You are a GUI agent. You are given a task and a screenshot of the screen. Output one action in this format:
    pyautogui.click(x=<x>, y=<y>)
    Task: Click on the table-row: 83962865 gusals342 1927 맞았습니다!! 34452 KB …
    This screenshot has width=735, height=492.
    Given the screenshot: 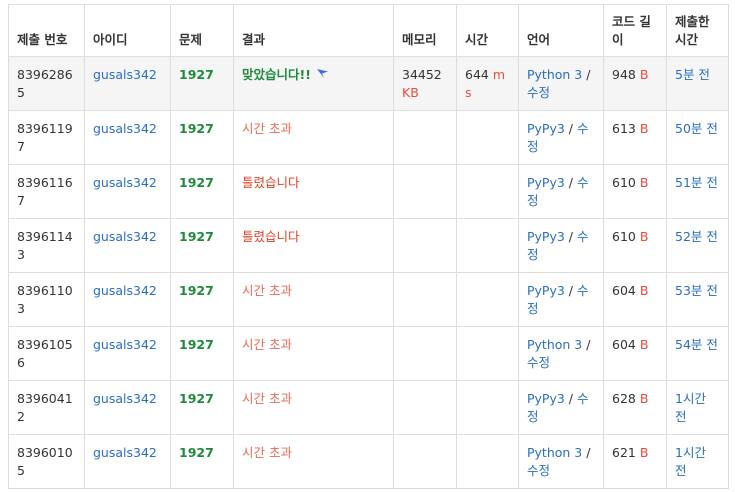 What is the action you would take?
    pyautogui.click(x=368, y=83)
    